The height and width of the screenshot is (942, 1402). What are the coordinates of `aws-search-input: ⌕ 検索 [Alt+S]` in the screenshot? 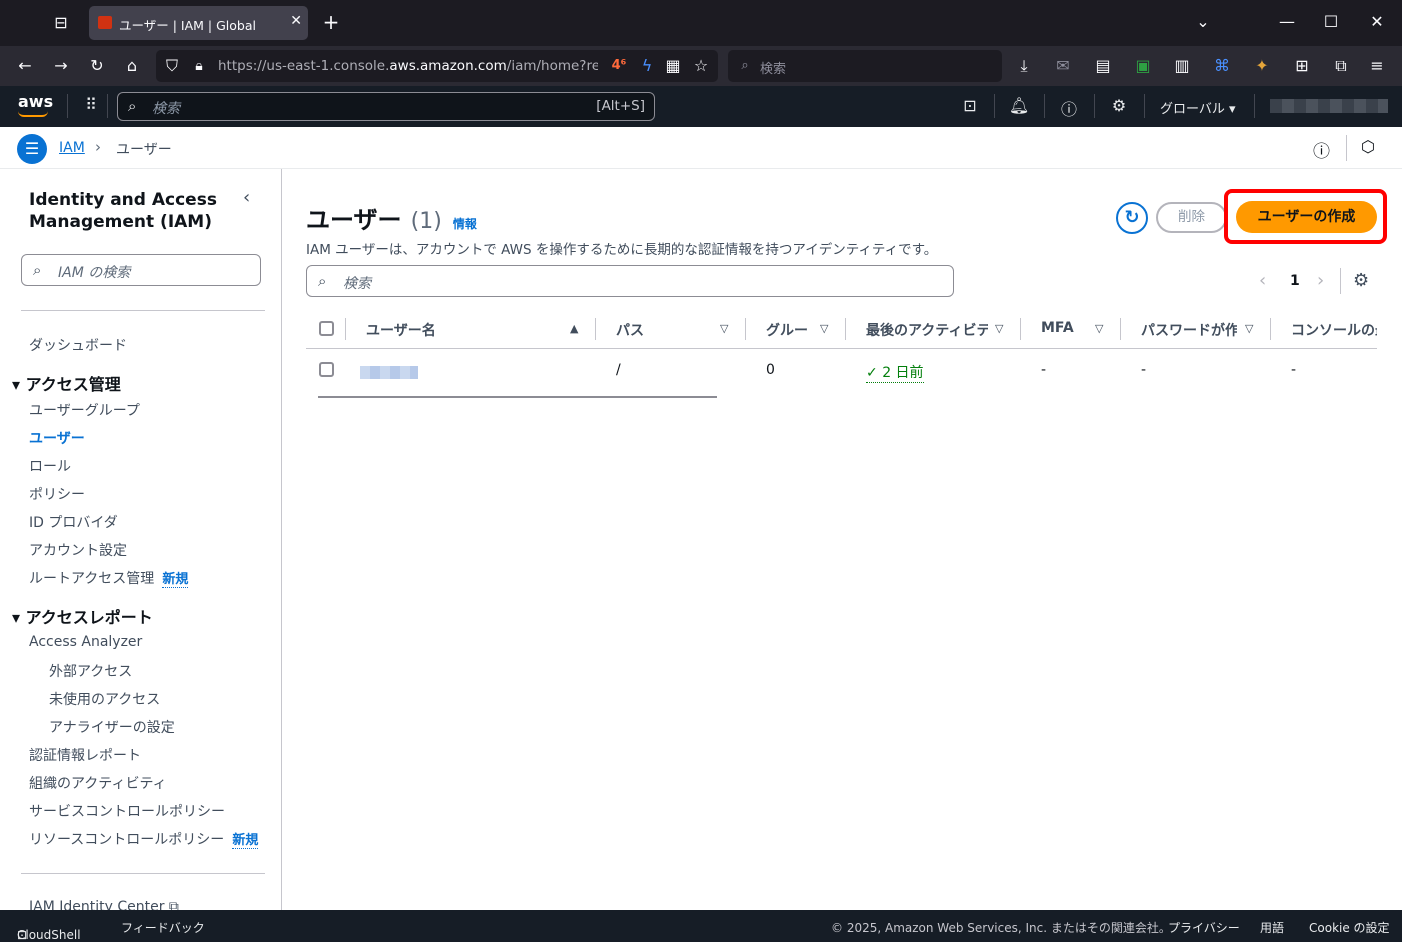 It's located at (386, 106).